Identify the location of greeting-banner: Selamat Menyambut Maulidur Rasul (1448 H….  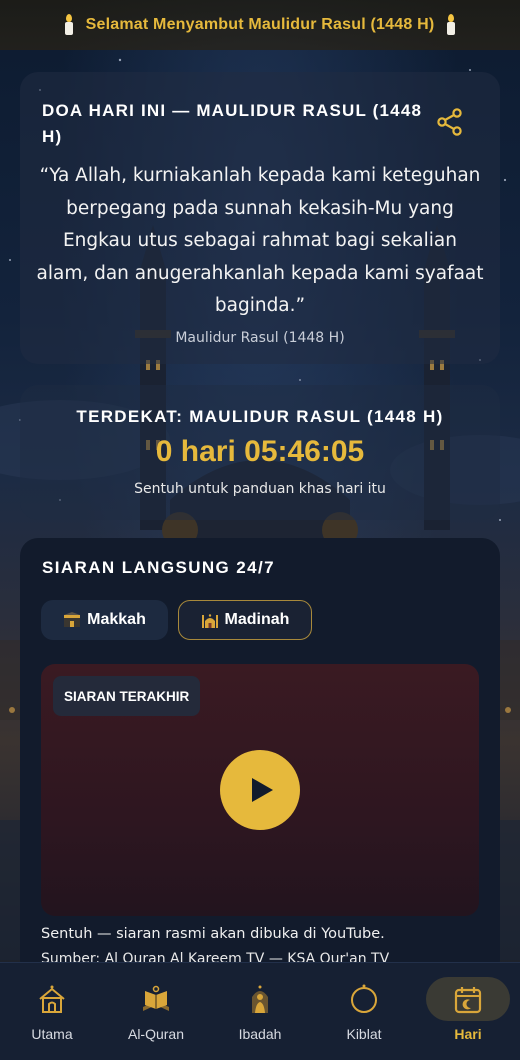
(260, 25).